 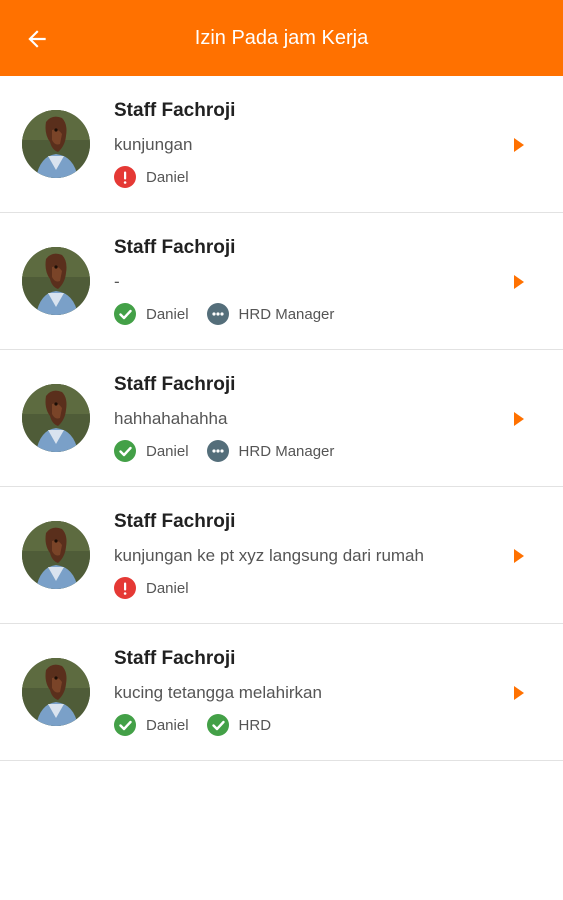 I want to click on app-bar: Izin Pada jam Kerja, so click(x=281, y=38).